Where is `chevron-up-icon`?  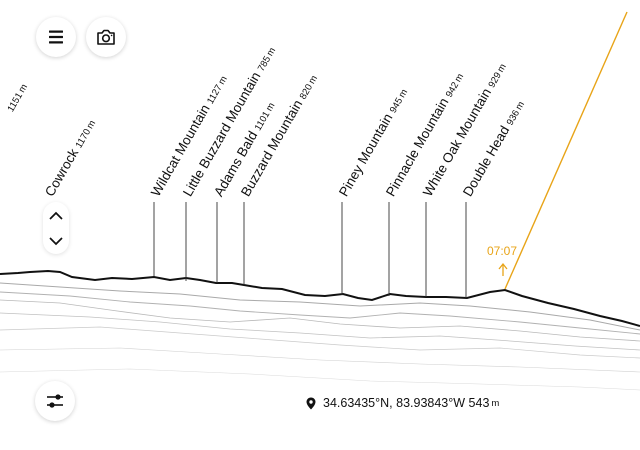 chevron-up-icon is located at coordinates (56, 215).